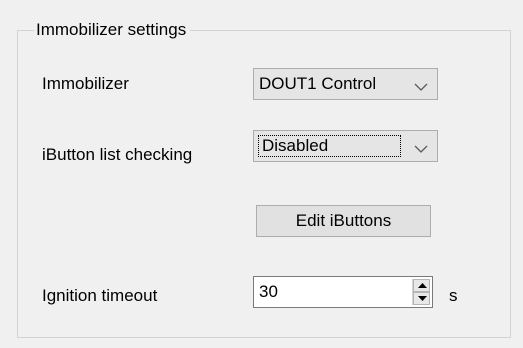  Describe the element at coordinates (295, 145) in the screenshot. I see `ibutton-list-checking-value: Disabled` at that location.